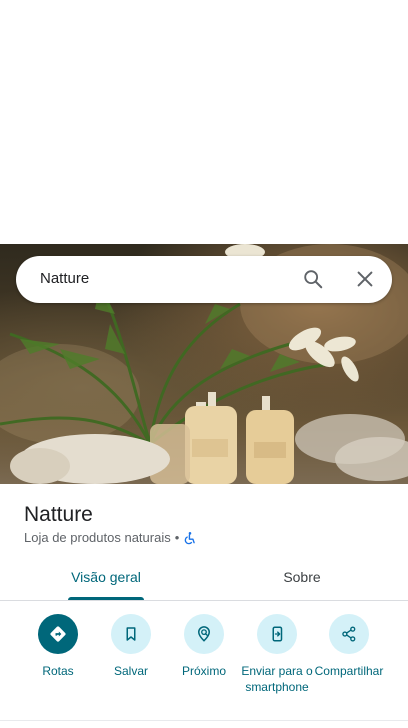 Image resolution: width=408 pixels, height=728 pixels. I want to click on close-icon, so click(365, 279).